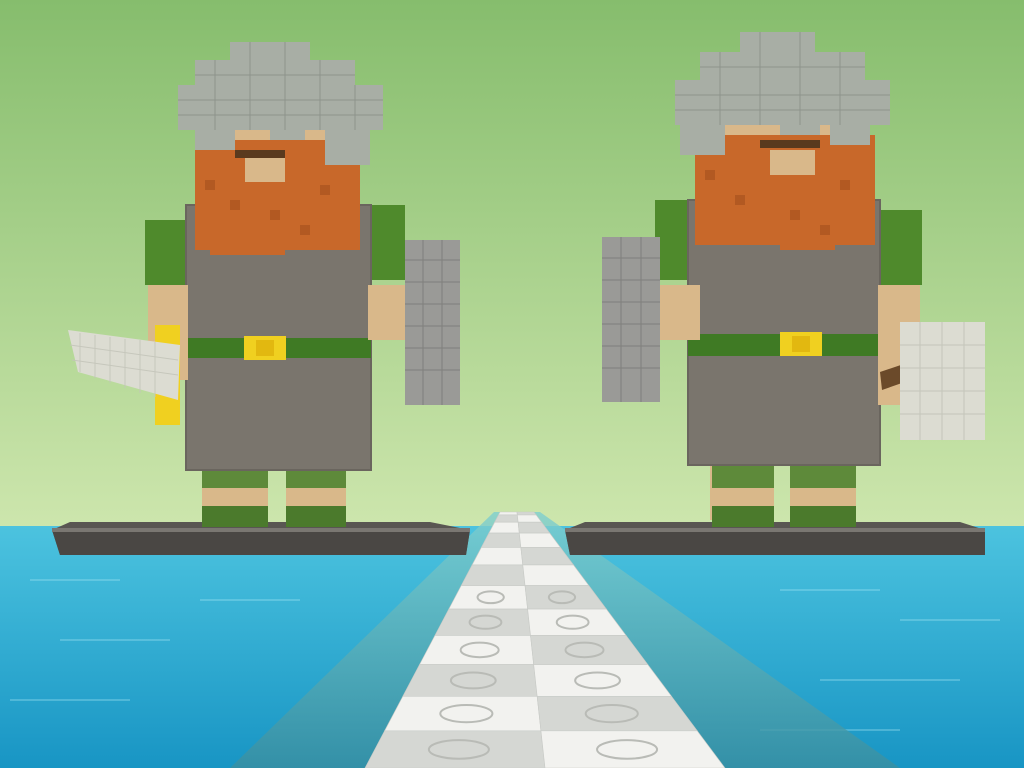  I want to click on right-boot, so click(823, 476).